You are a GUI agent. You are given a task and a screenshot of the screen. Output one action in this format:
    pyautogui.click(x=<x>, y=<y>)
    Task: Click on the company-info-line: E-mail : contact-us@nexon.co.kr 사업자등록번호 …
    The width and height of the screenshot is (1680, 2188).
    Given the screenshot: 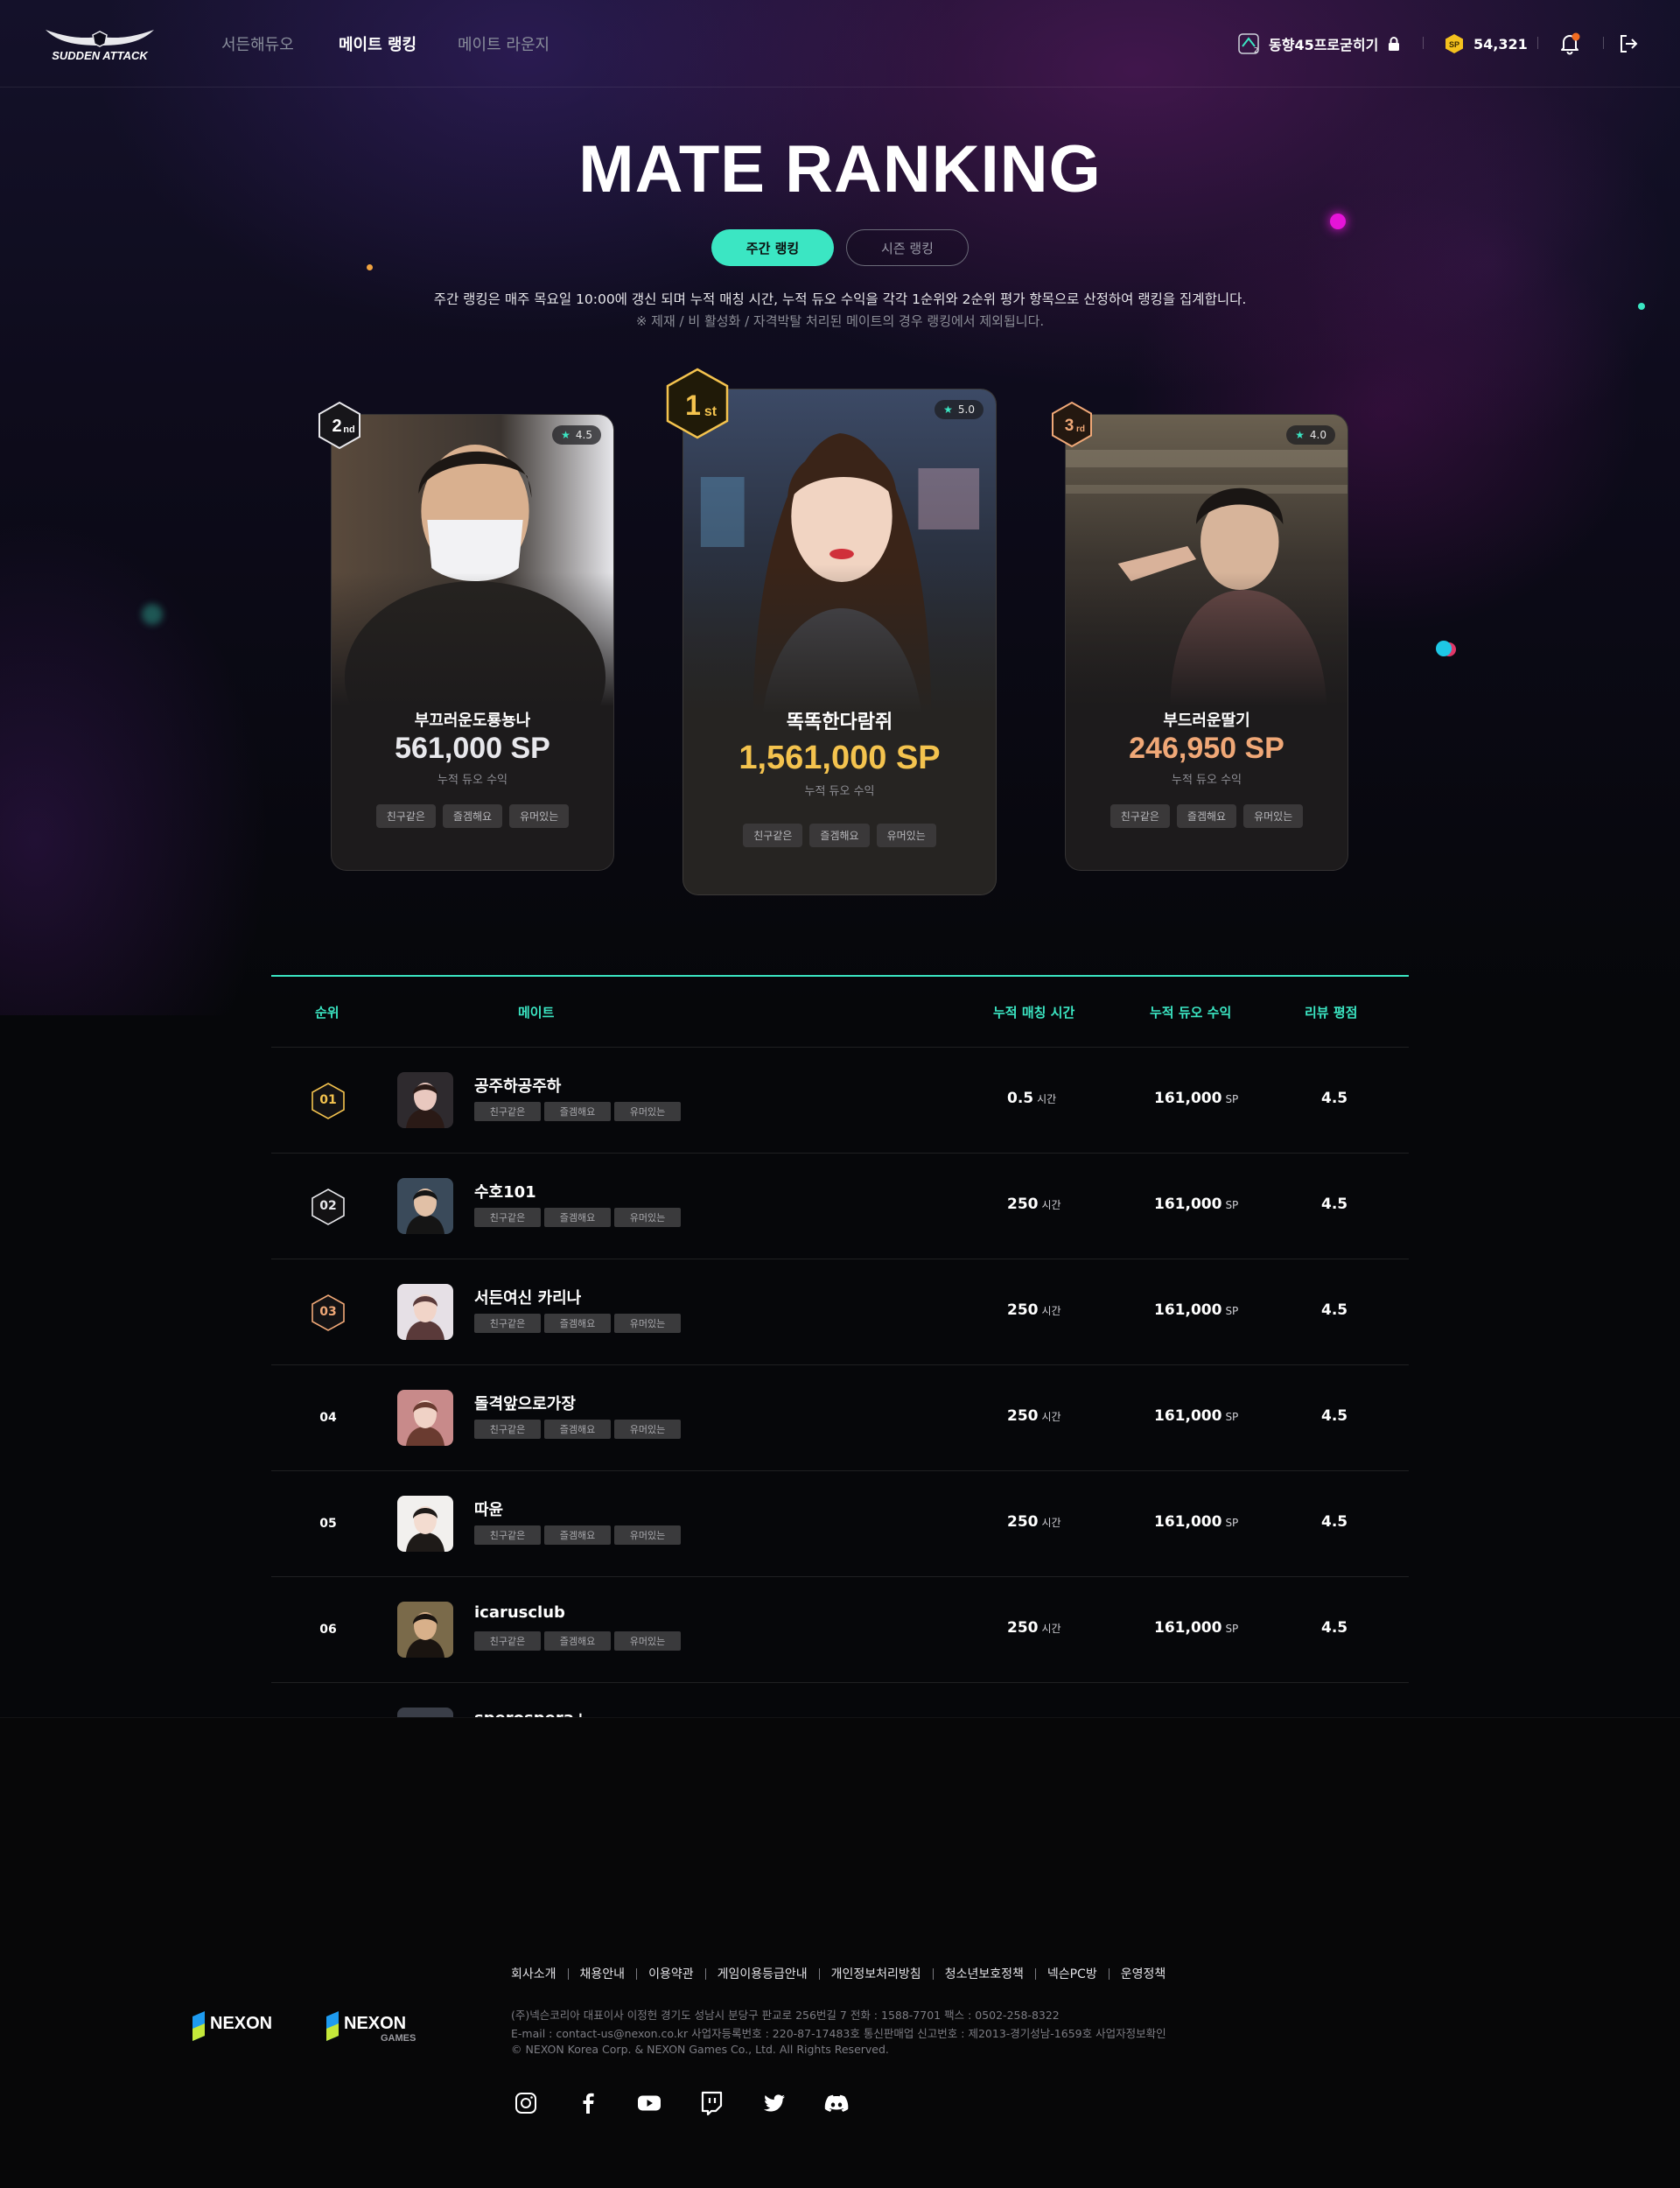 What is the action you would take?
    pyautogui.click(x=838, y=2033)
    